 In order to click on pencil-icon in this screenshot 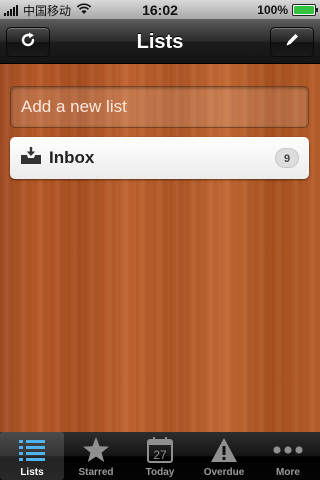, I will do `click(292, 42)`.